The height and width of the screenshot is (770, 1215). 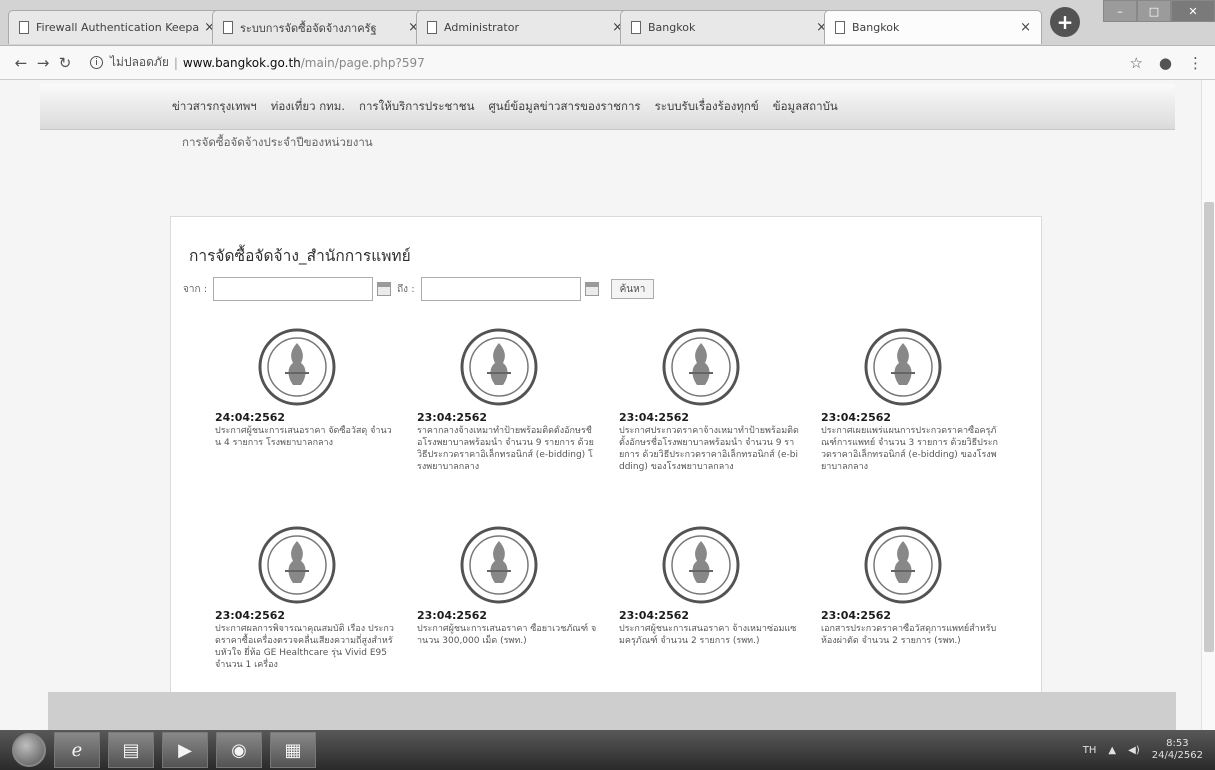 What do you see at coordinates (277, 143) in the screenshot?
I see `page-breadcrumb: การจัดซื้อจัดจ้างประจำปีของหน่วยงาน` at bounding box center [277, 143].